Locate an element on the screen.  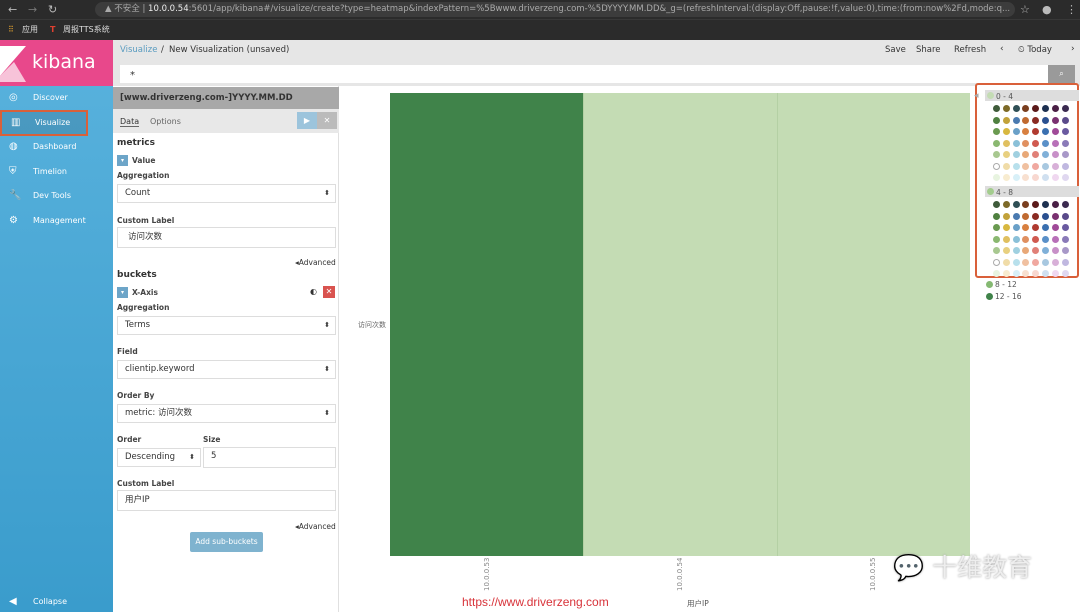
field-select: clientip.keyword ⬍ is located at coordinates (226, 369).